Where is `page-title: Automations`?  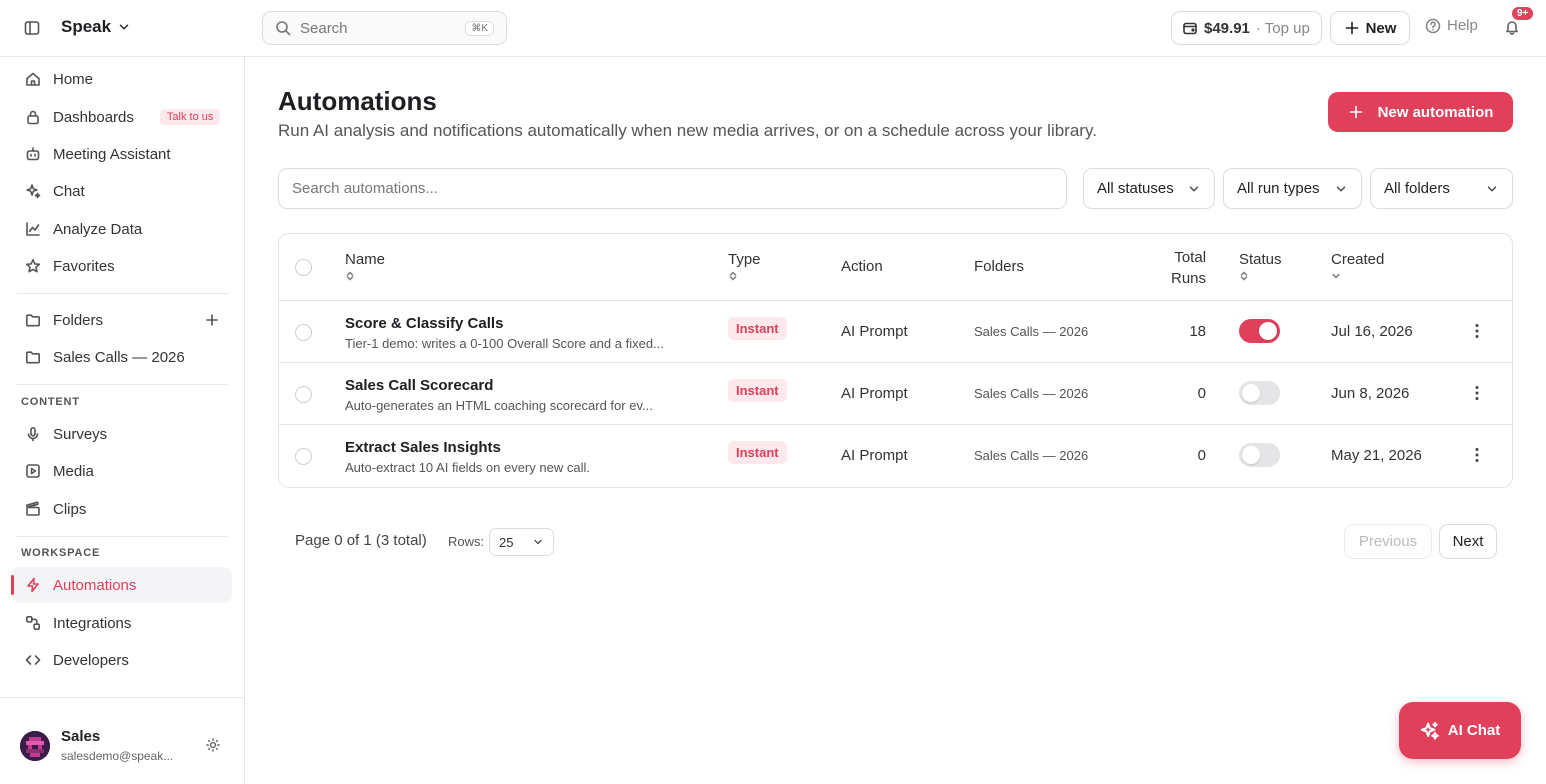 page-title: Automations is located at coordinates (357, 101).